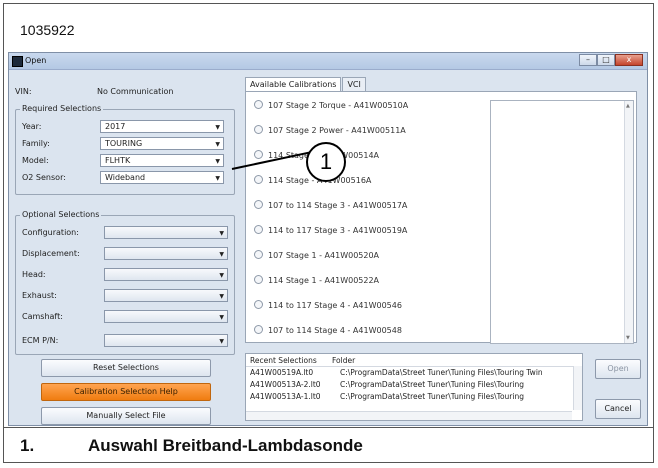 This screenshot has height=468, width=658. What do you see at coordinates (44, 177) in the screenshot?
I see `o2-sensor-label: O2 Sensor:` at bounding box center [44, 177].